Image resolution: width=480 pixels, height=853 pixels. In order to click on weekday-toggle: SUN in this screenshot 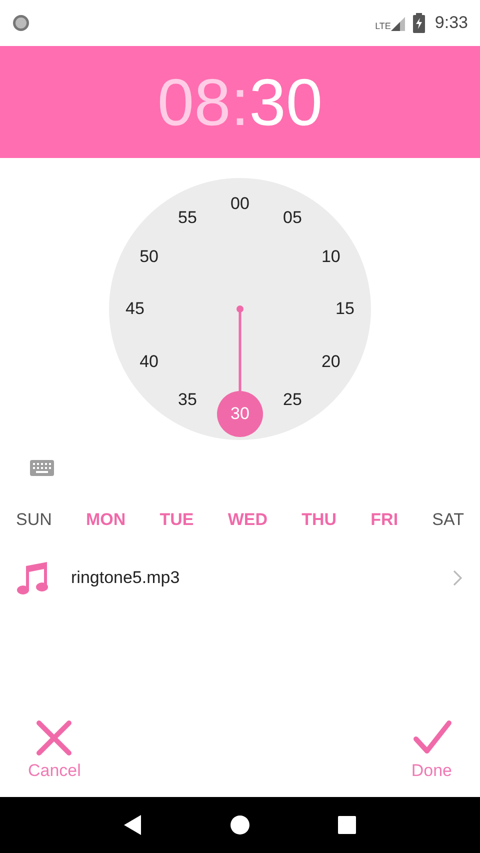, I will do `click(34, 520)`.